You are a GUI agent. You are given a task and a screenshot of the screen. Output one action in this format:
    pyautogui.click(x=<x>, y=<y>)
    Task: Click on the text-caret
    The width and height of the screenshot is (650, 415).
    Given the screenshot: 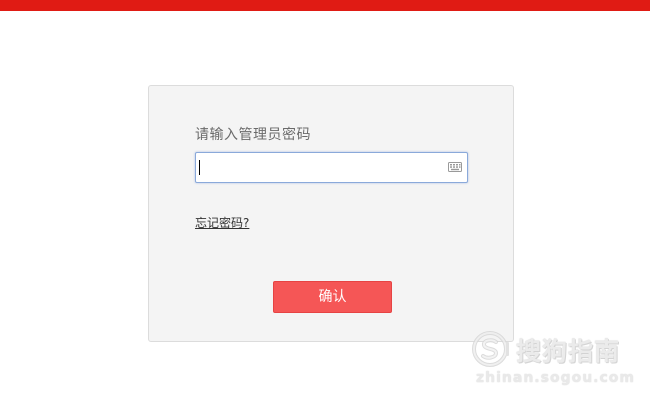 What is the action you would take?
    pyautogui.click(x=199, y=167)
    